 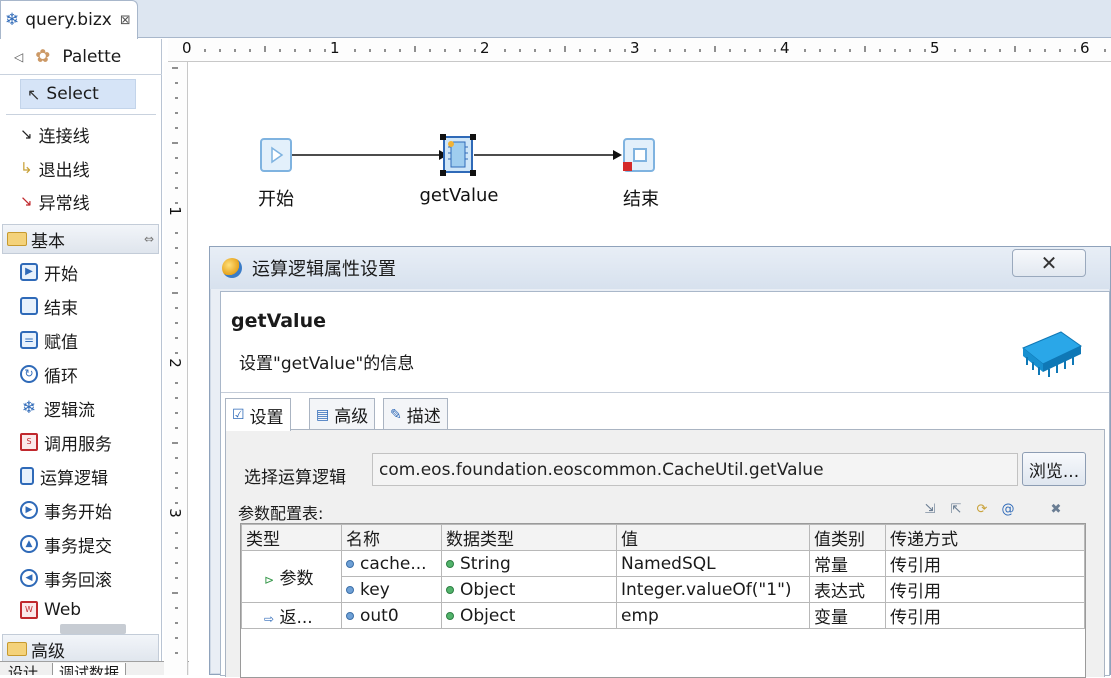 What do you see at coordinates (12, 20) in the screenshot?
I see `process-file-icon: ❄` at bounding box center [12, 20].